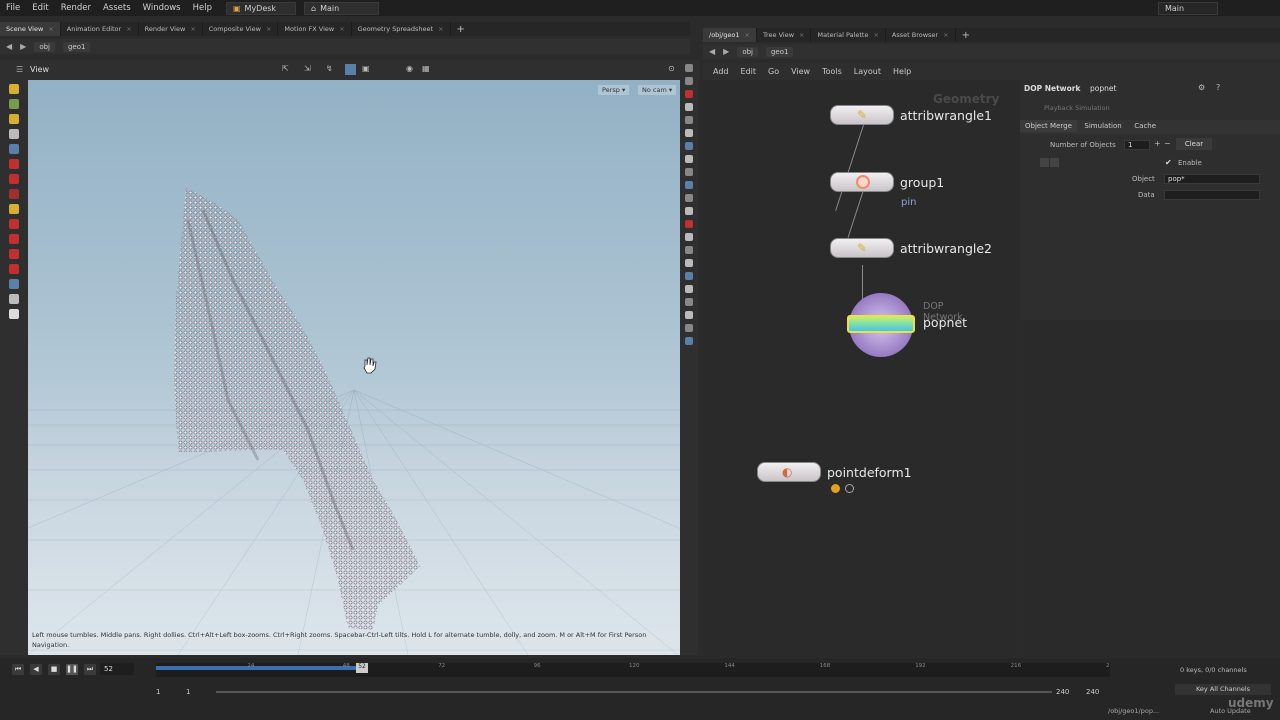 The width and height of the screenshot is (1280, 720). What do you see at coordinates (721, 71) in the screenshot?
I see `network-menu-add: Add` at bounding box center [721, 71].